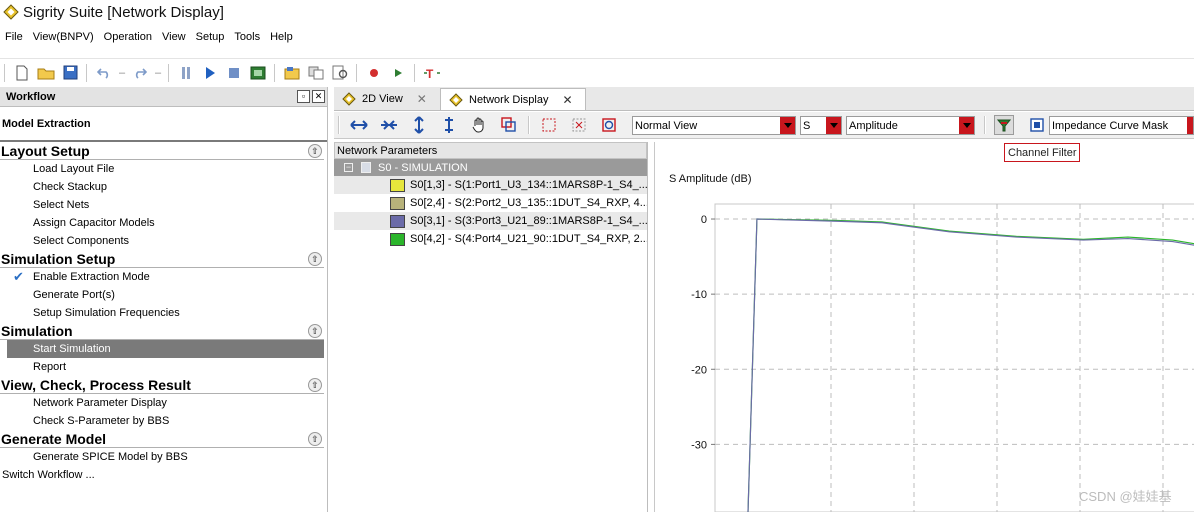 This screenshot has width=1194, height=512. Describe the element at coordinates (1037, 125) in the screenshot. I see `impedance-mask-icon` at that location.